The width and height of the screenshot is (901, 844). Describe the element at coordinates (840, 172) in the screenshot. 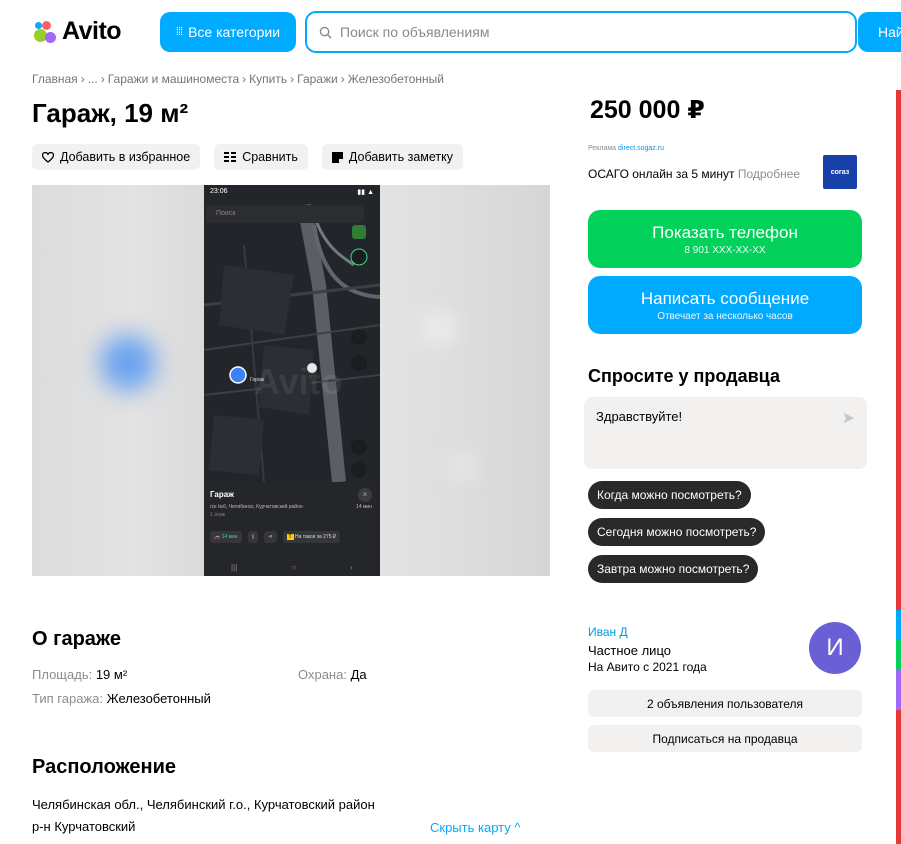

I see `sogaz-logo: согаз` at that location.